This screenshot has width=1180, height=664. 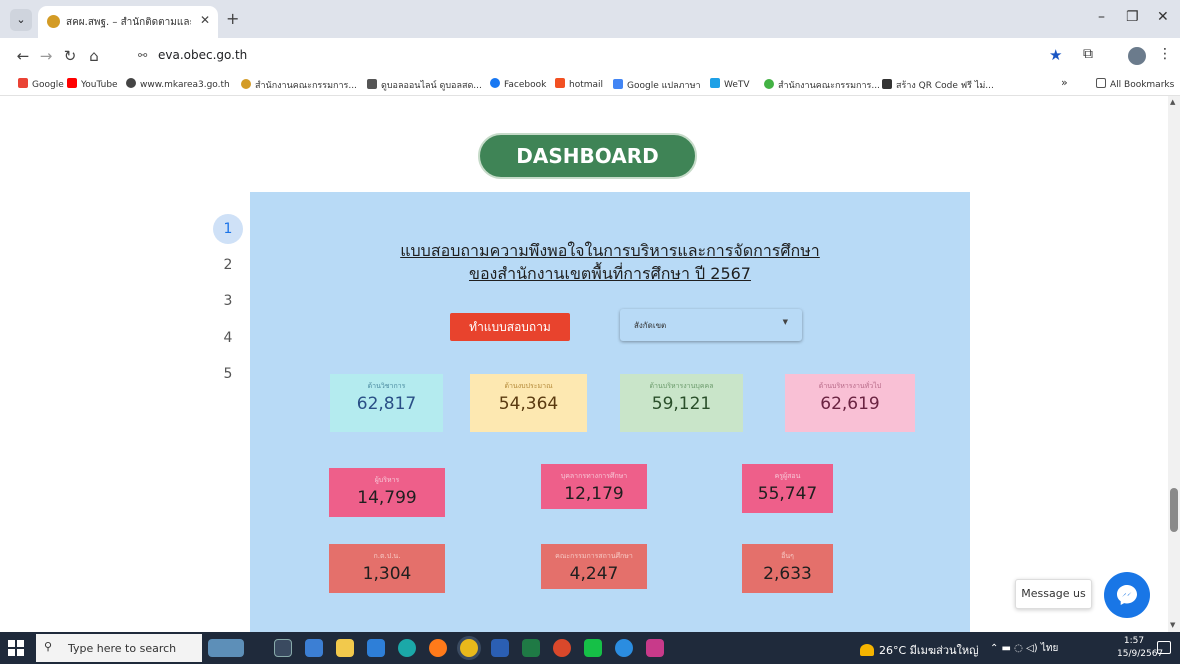 I want to click on bookmark-label: All Bookmarks, so click(x=1142, y=85).